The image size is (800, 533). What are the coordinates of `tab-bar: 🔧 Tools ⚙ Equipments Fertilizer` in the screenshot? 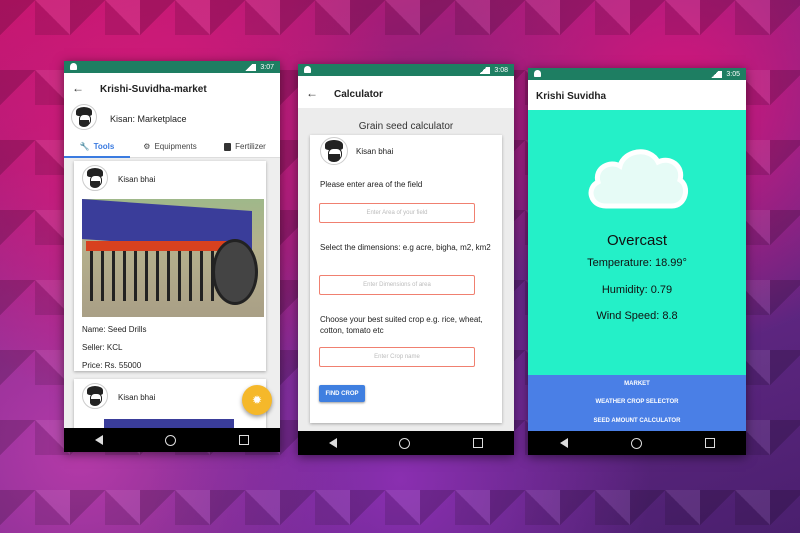 It's located at (172, 147).